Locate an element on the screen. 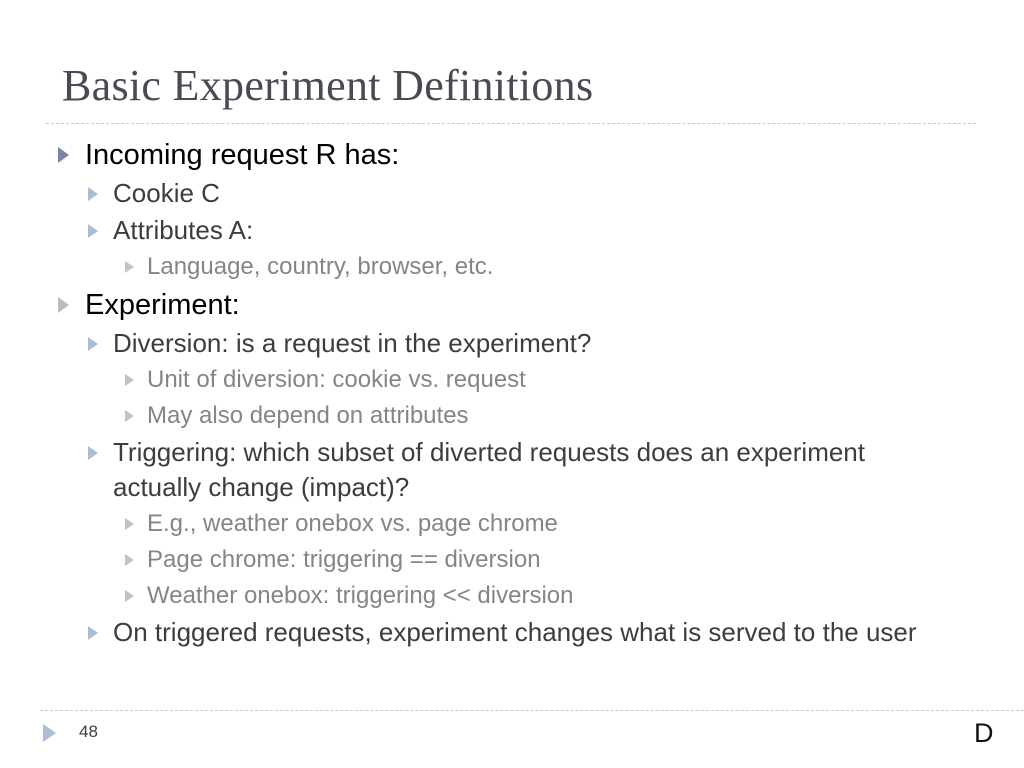  slide-footer: 48 D is located at coordinates (512, 740).